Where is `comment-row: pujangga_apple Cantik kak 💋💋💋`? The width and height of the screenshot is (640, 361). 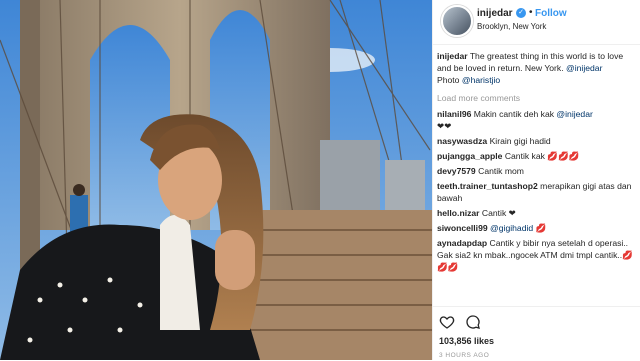 comment-row: pujangga_apple Cantik kak 💋💋💋 is located at coordinates (537, 156).